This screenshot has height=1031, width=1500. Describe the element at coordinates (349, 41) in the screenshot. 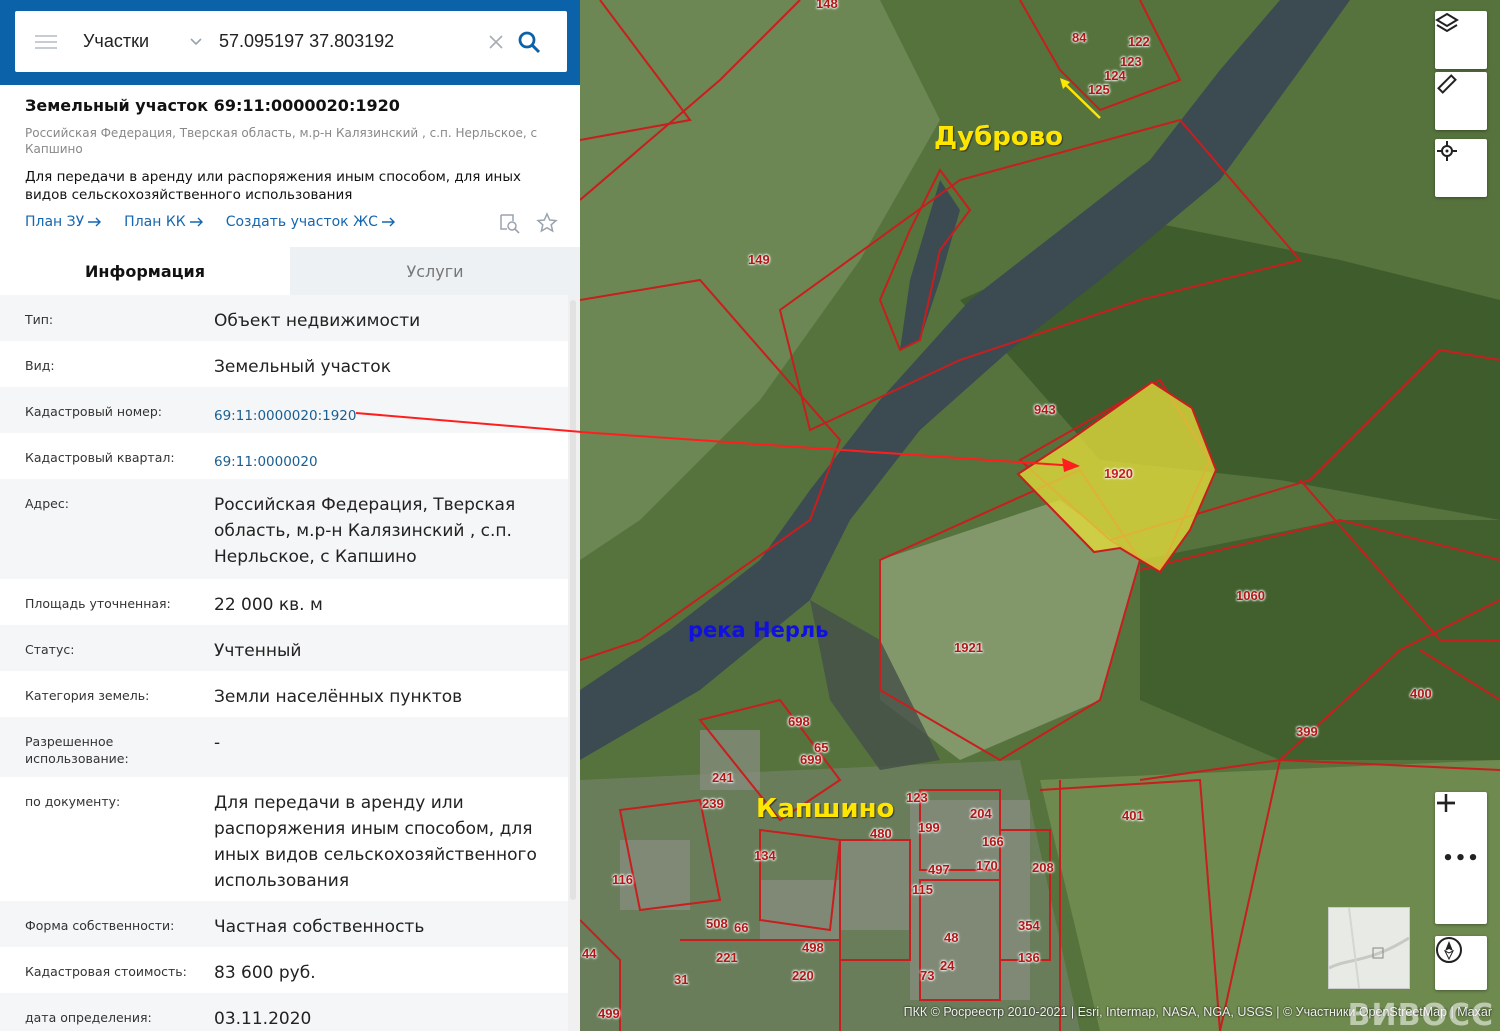

I see `search-input: 57.095197 37.803192` at that location.